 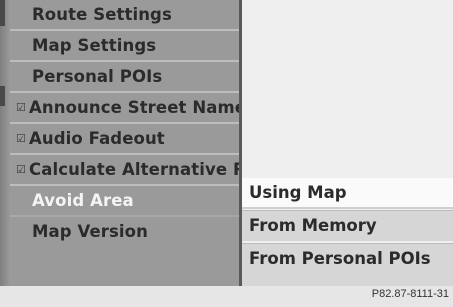 I want to click on figure-footer: P82.87-8111-31, so click(x=226, y=296).